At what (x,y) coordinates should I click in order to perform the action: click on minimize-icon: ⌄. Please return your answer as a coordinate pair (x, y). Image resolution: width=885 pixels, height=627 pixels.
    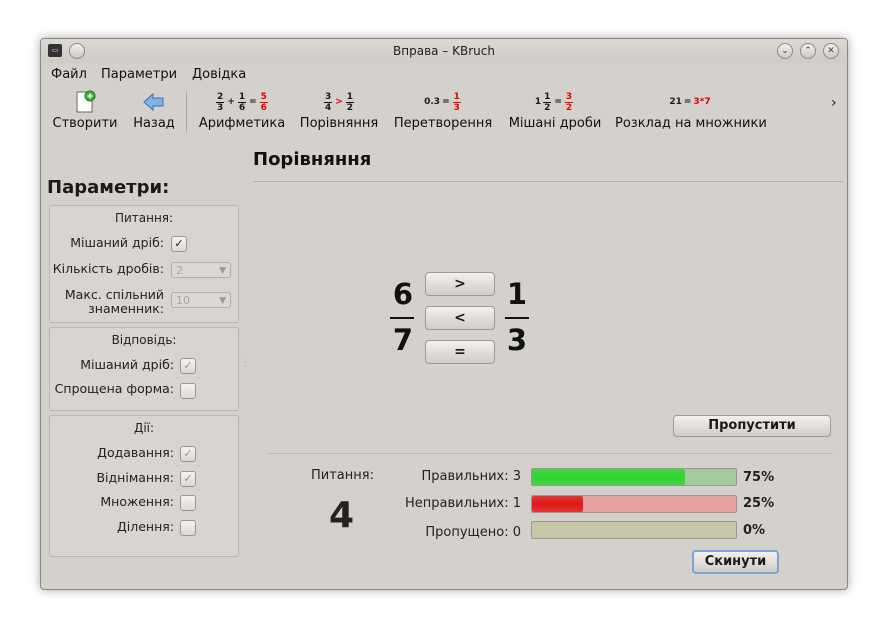
    Looking at the image, I should click on (785, 51).